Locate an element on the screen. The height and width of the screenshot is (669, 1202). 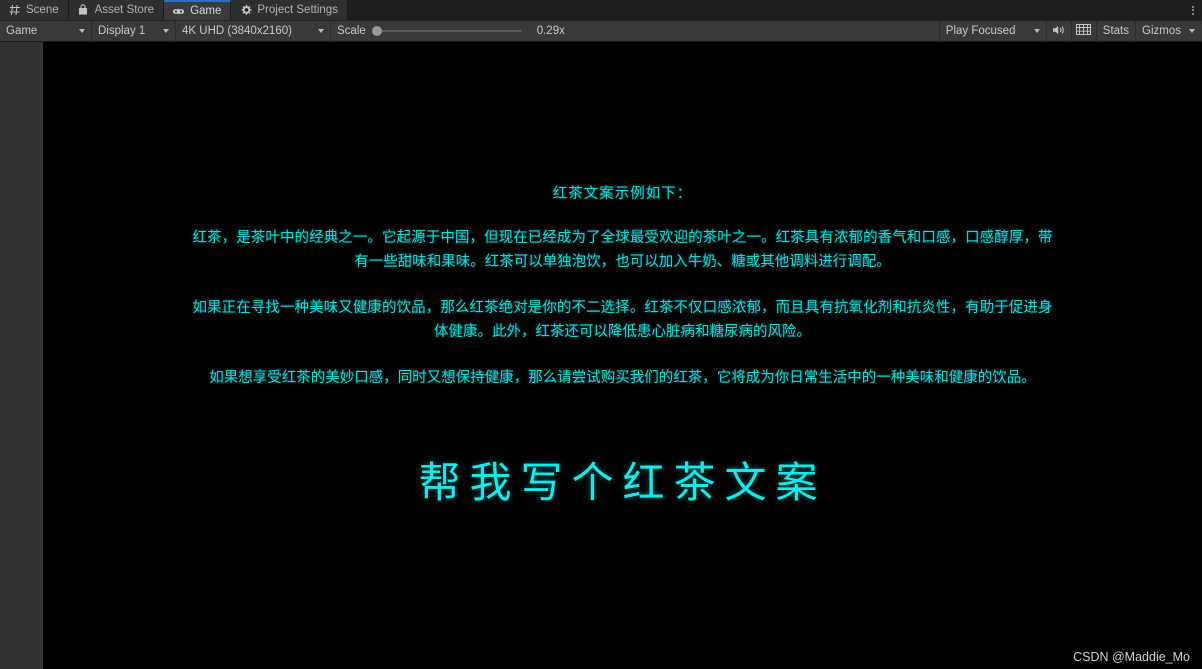
stats-button: Stats is located at coordinates (1117, 31).